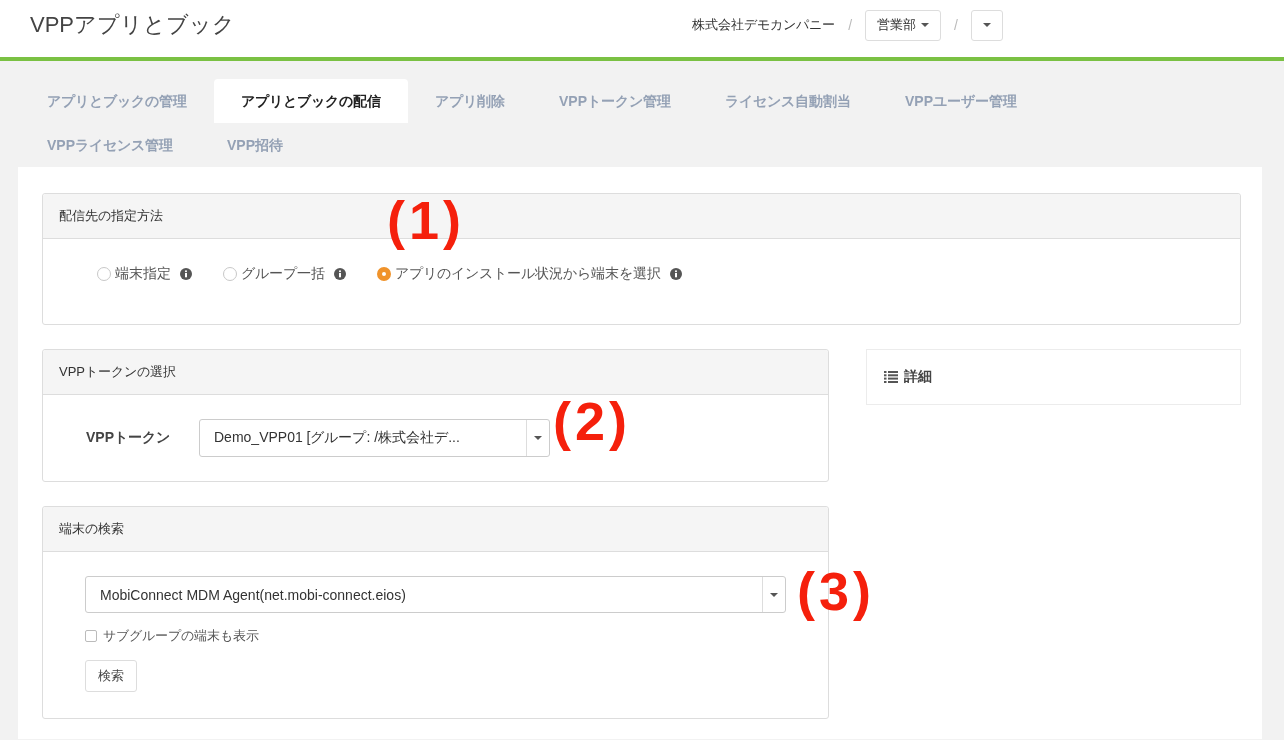 This screenshot has width=1284, height=740. I want to click on list-icon, so click(891, 377).